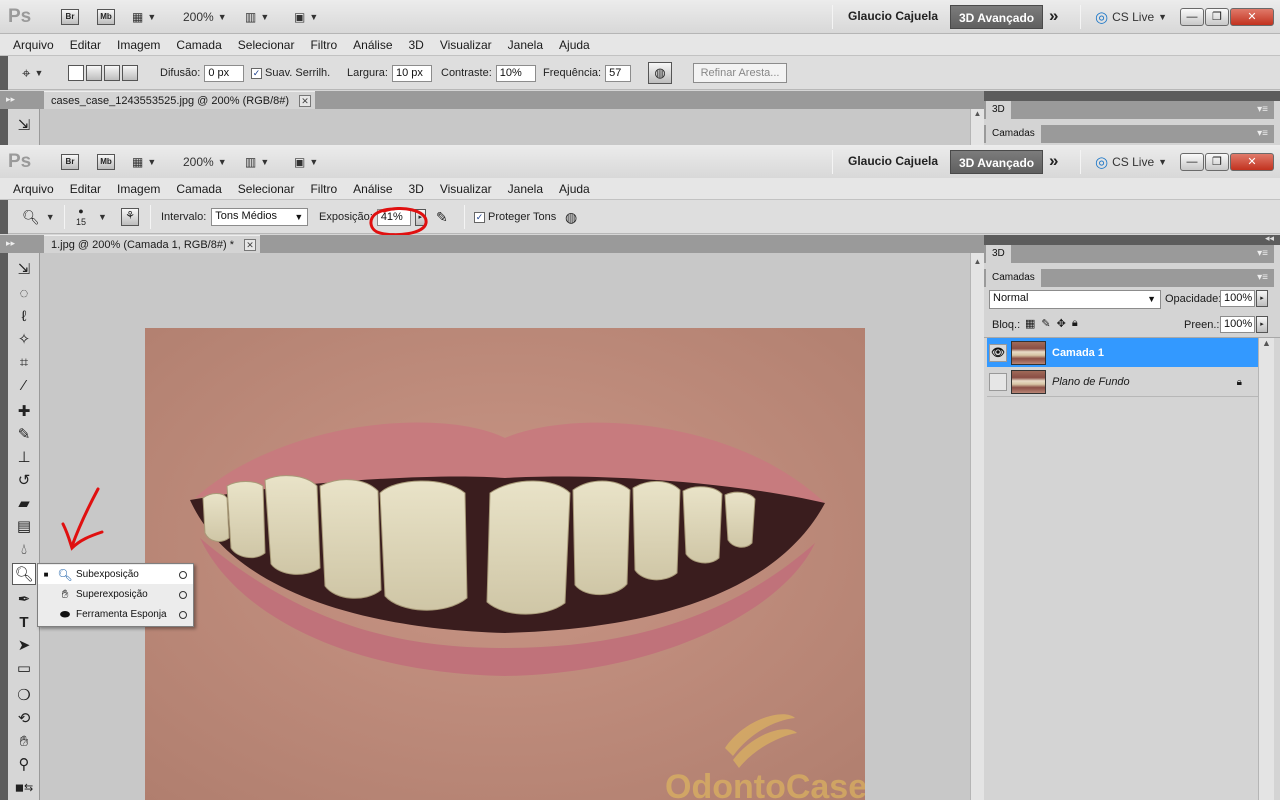 The width and height of the screenshot is (1280, 800). Describe the element at coordinates (24, 294) in the screenshot. I see `marquee-tool-icon: ◌` at that location.